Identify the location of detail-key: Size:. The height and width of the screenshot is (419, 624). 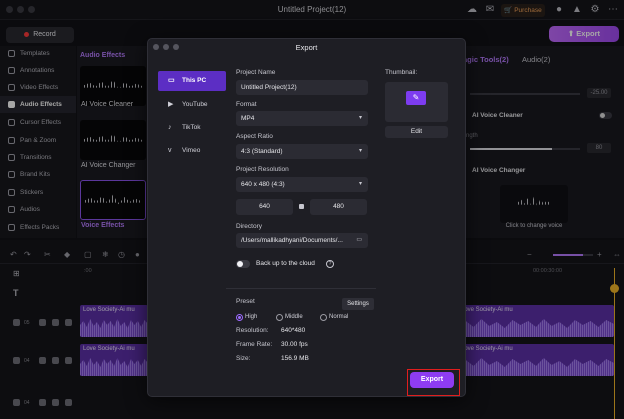
(243, 358).